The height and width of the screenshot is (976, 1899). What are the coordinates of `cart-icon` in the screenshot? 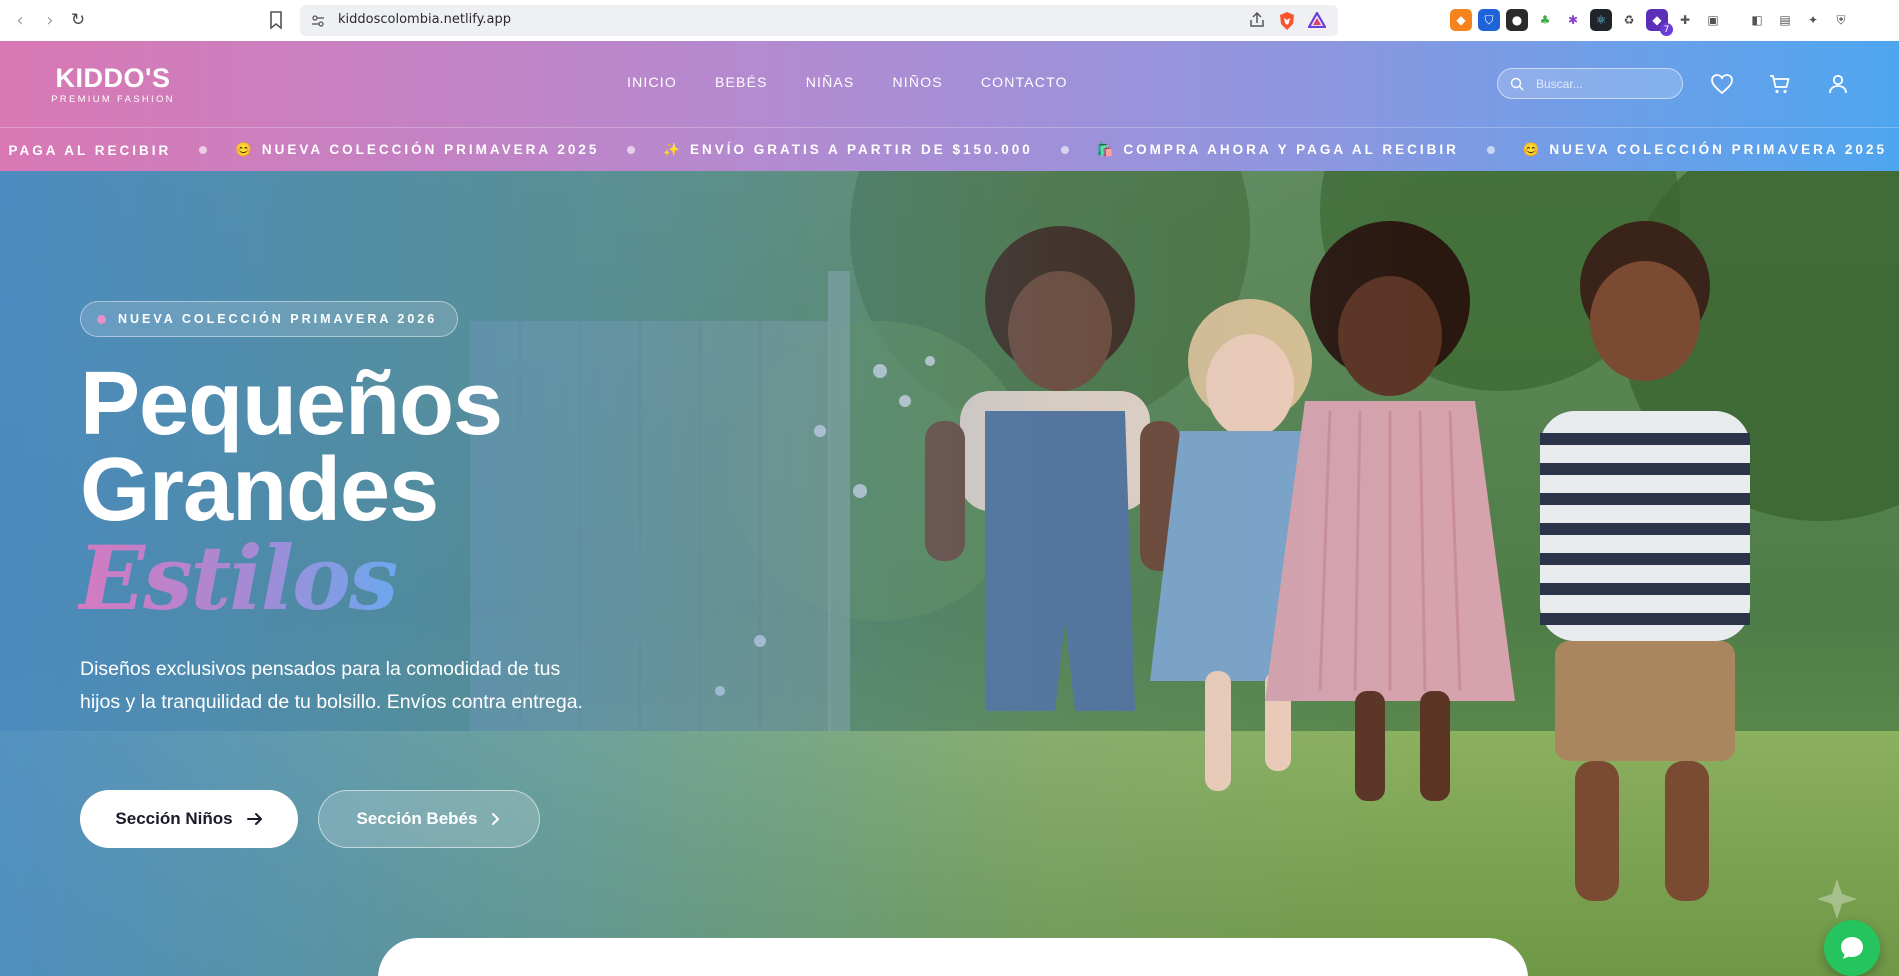 It's located at (1780, 84).